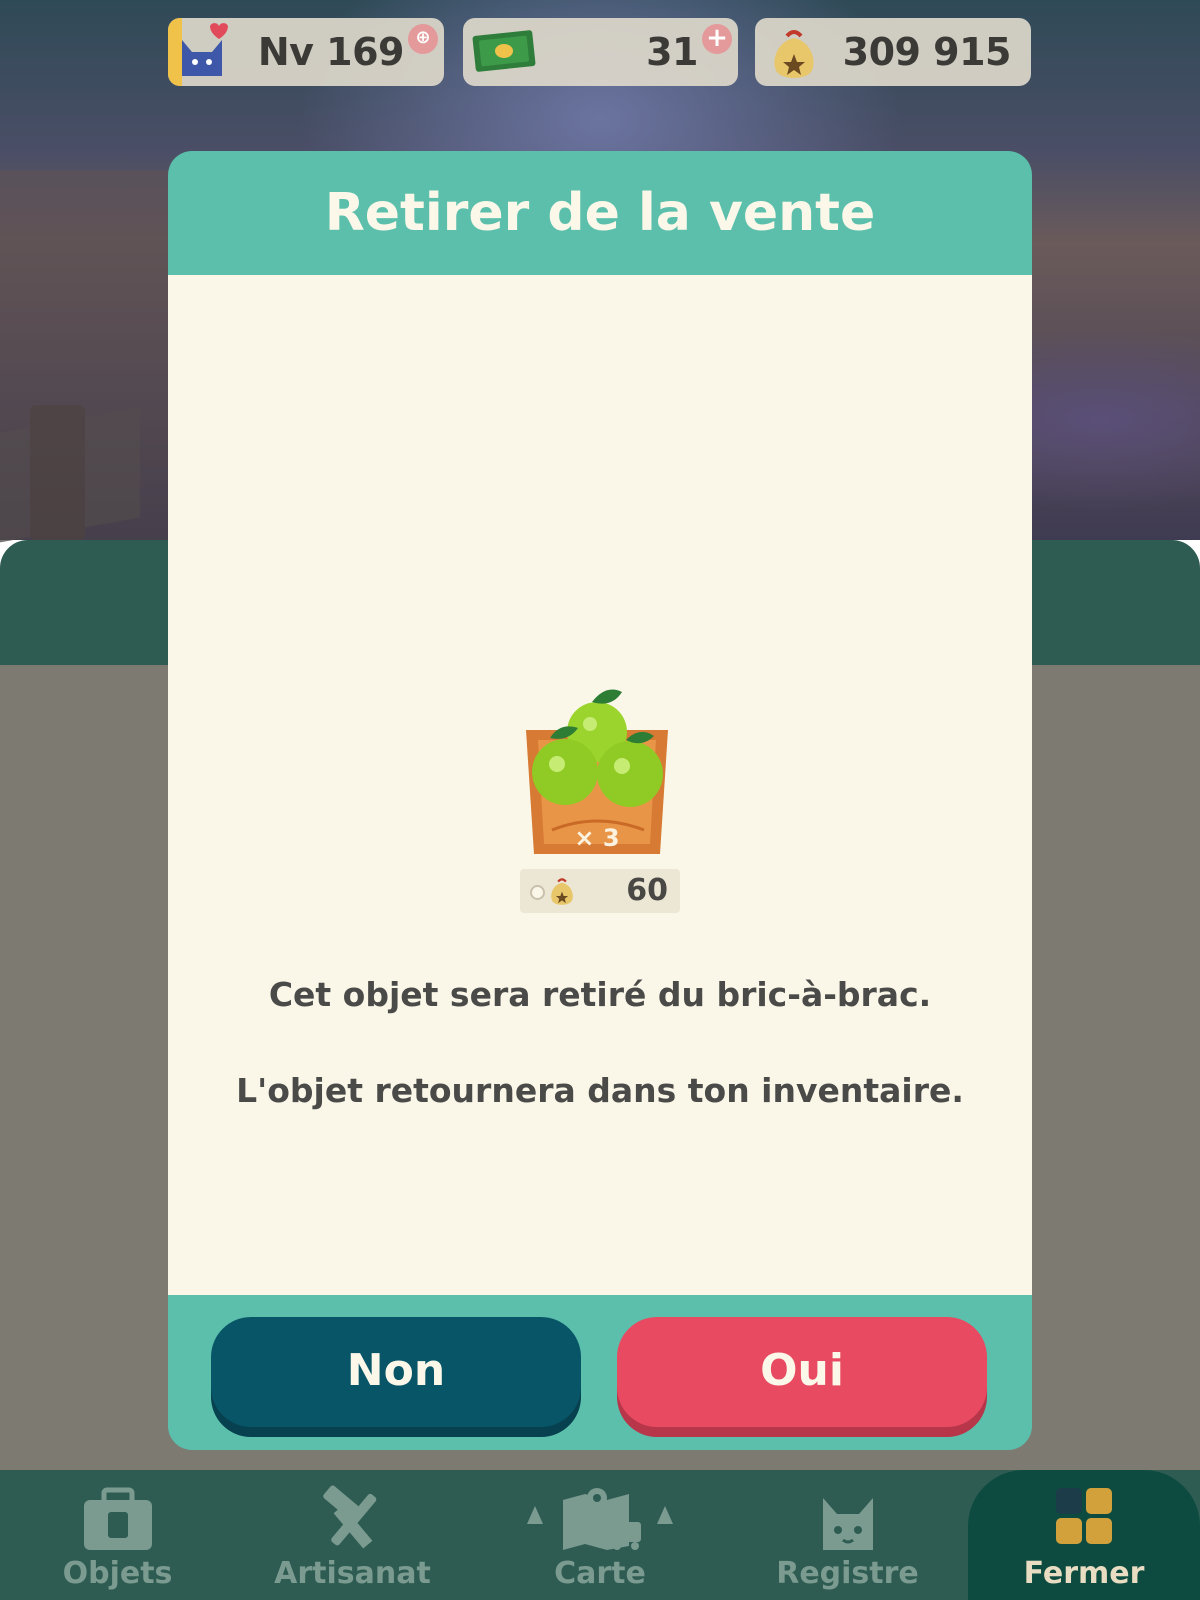 The width and height of the screenshot is (1200, 1600). I want to click on nav-label-artisanat: Artisanat, so click(352, 1573).